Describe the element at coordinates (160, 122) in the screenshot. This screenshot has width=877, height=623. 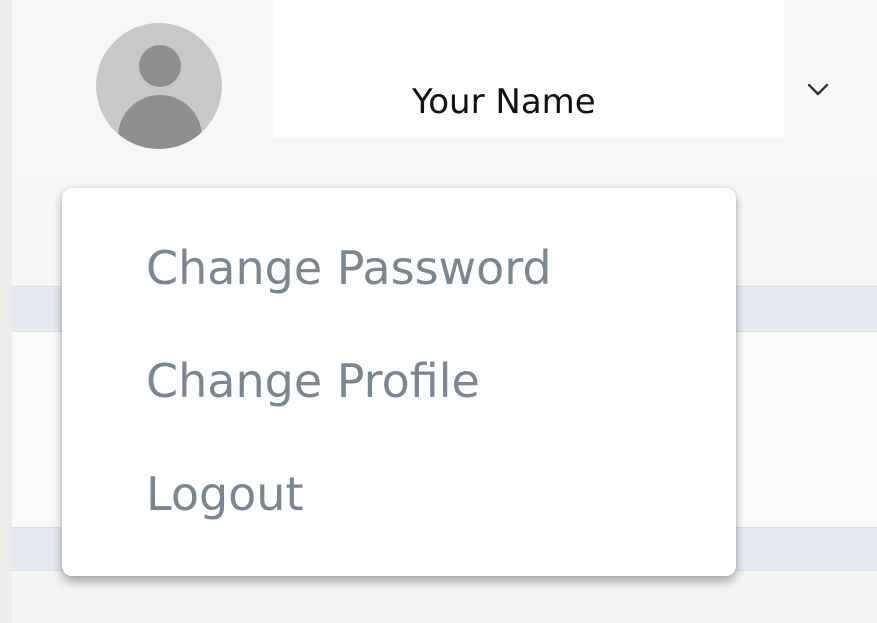
I see `avatar-body` at that location.